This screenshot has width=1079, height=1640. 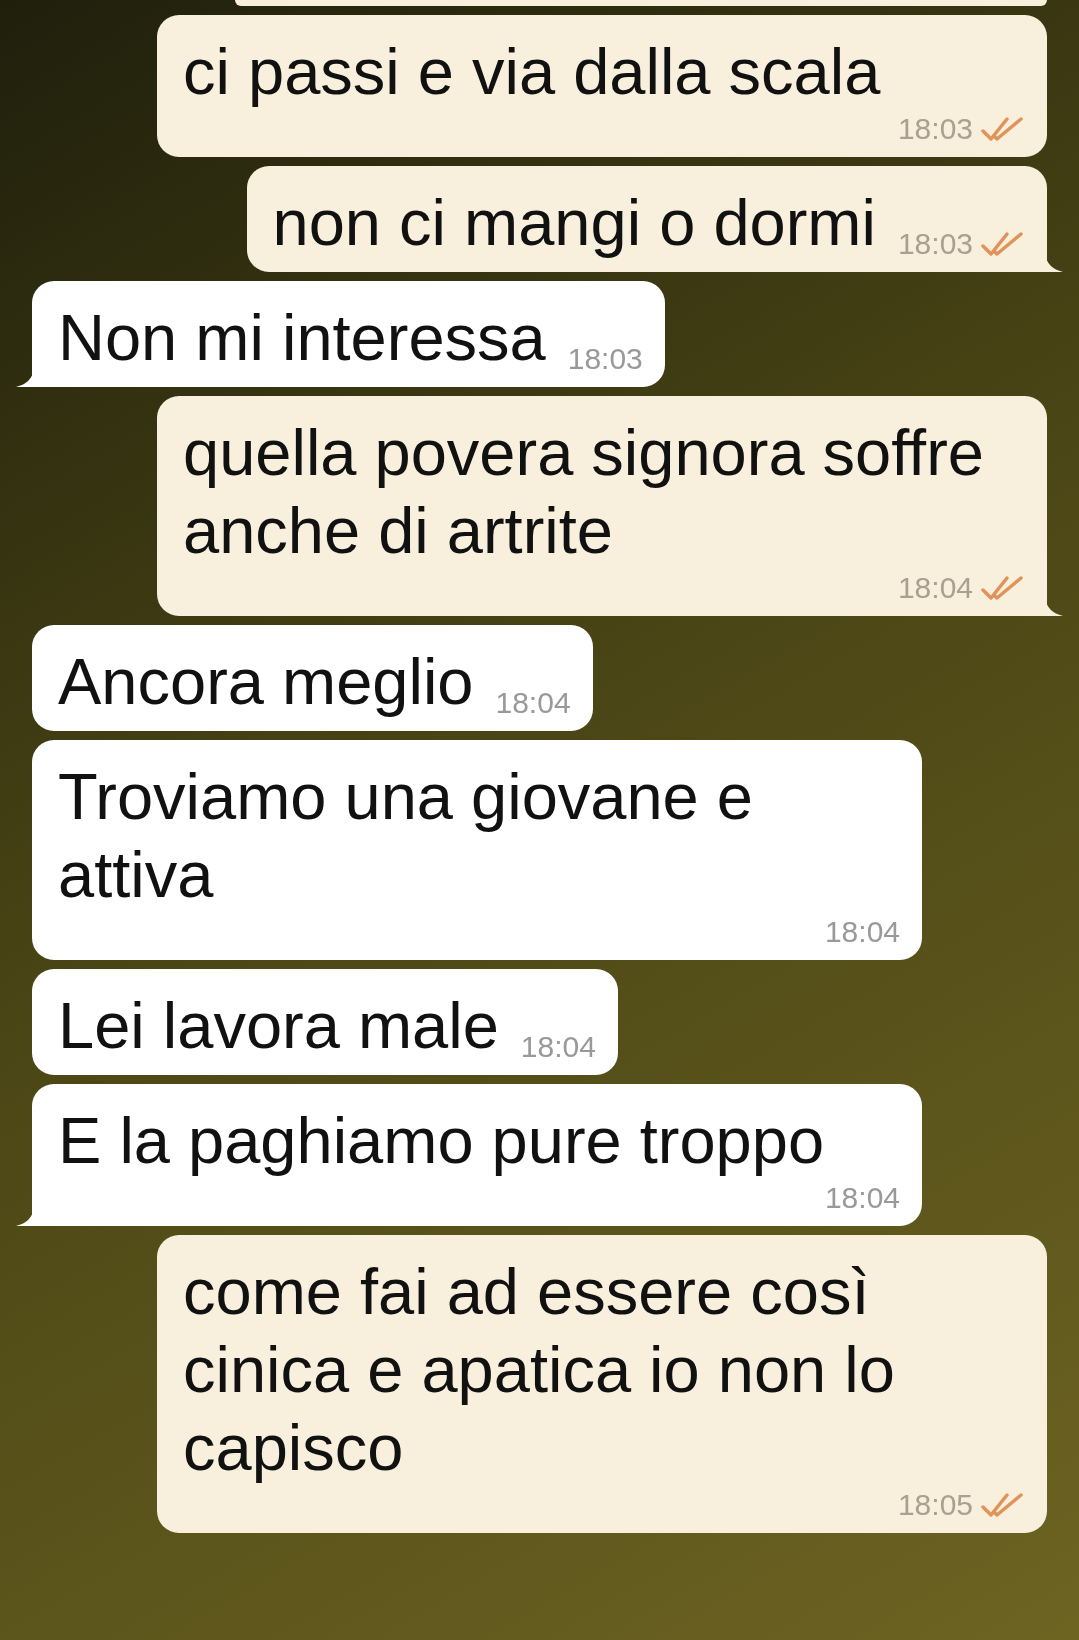 What do you see at coordinates (266, 682) in the screenshot?
I see `message-text: Ancora meglio` at bounding box center [266, 682].